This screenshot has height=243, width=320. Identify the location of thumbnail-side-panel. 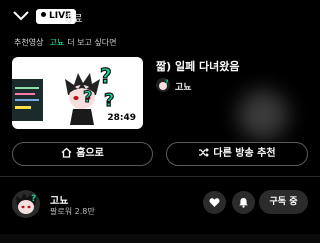
(27, 100).